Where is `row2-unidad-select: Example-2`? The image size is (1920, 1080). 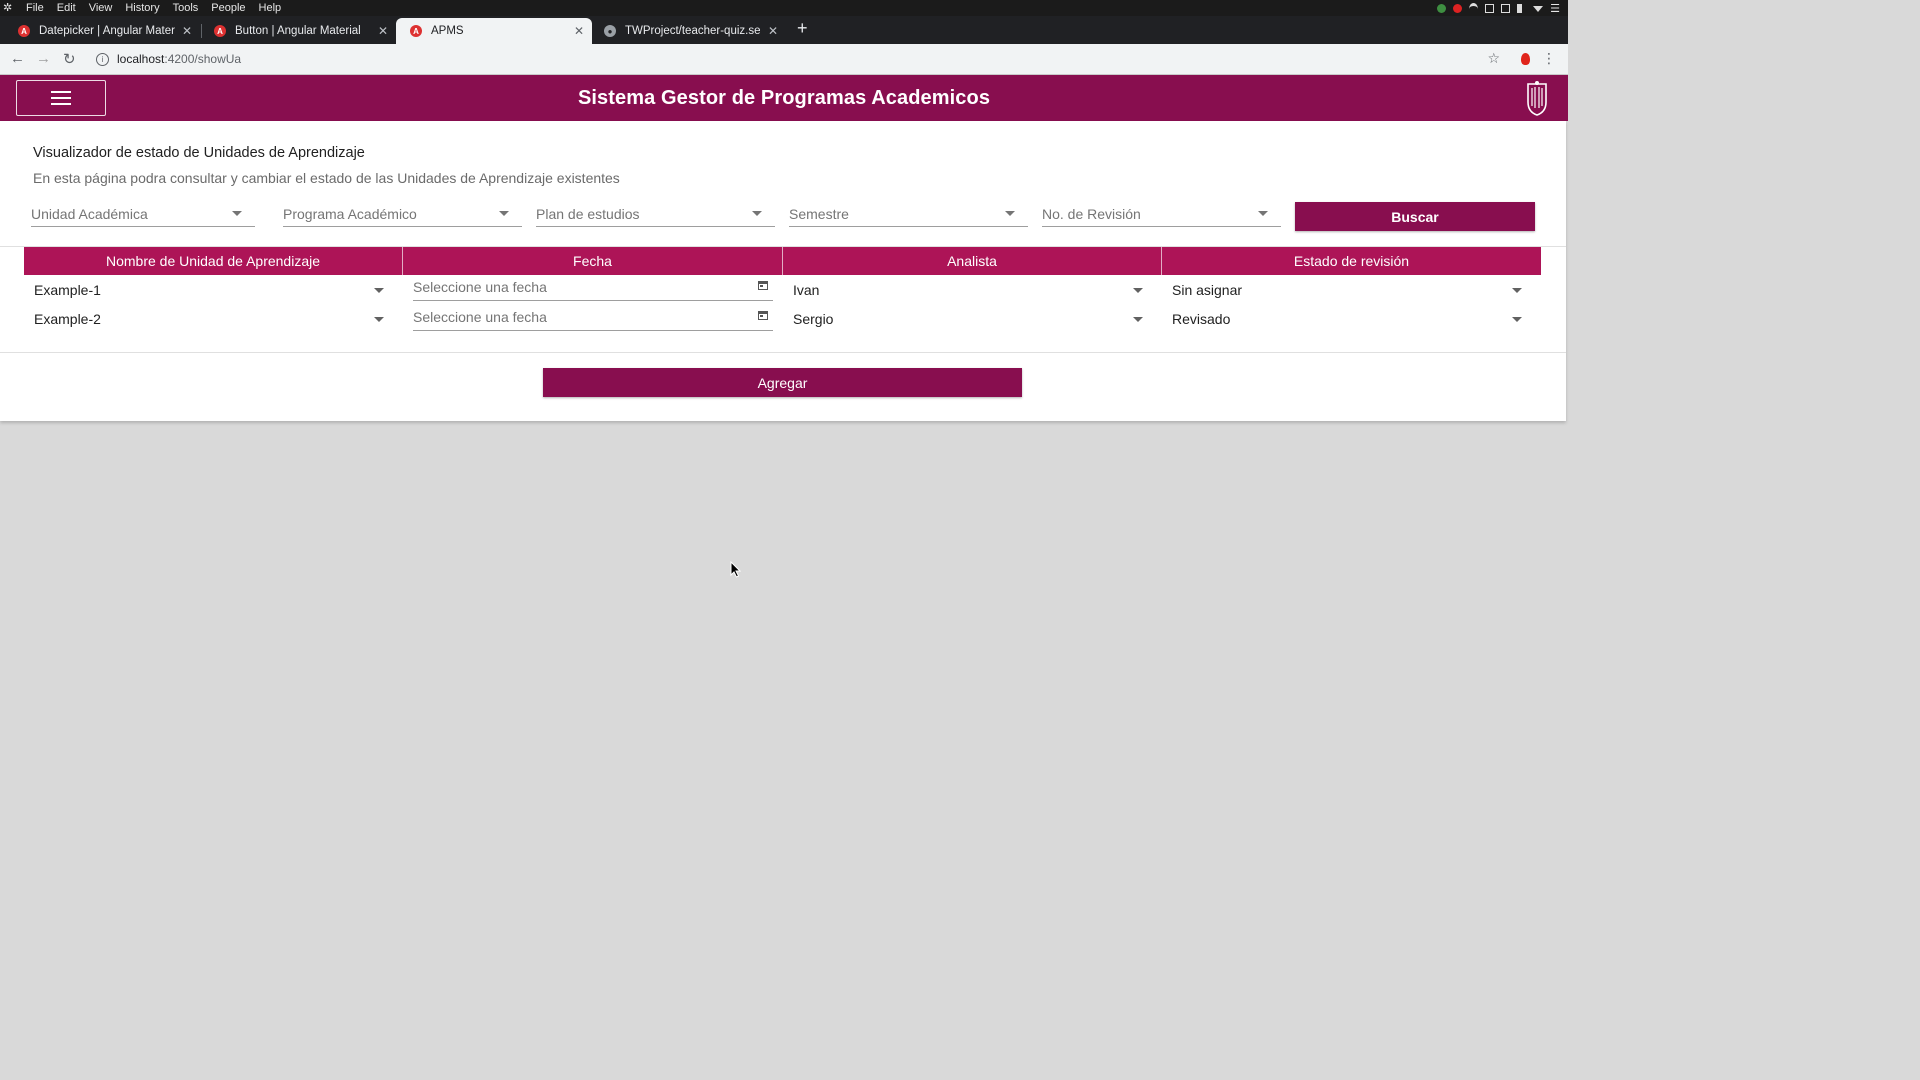
row2-unidad-select: Example-2 is located at coordinates (214, 320).